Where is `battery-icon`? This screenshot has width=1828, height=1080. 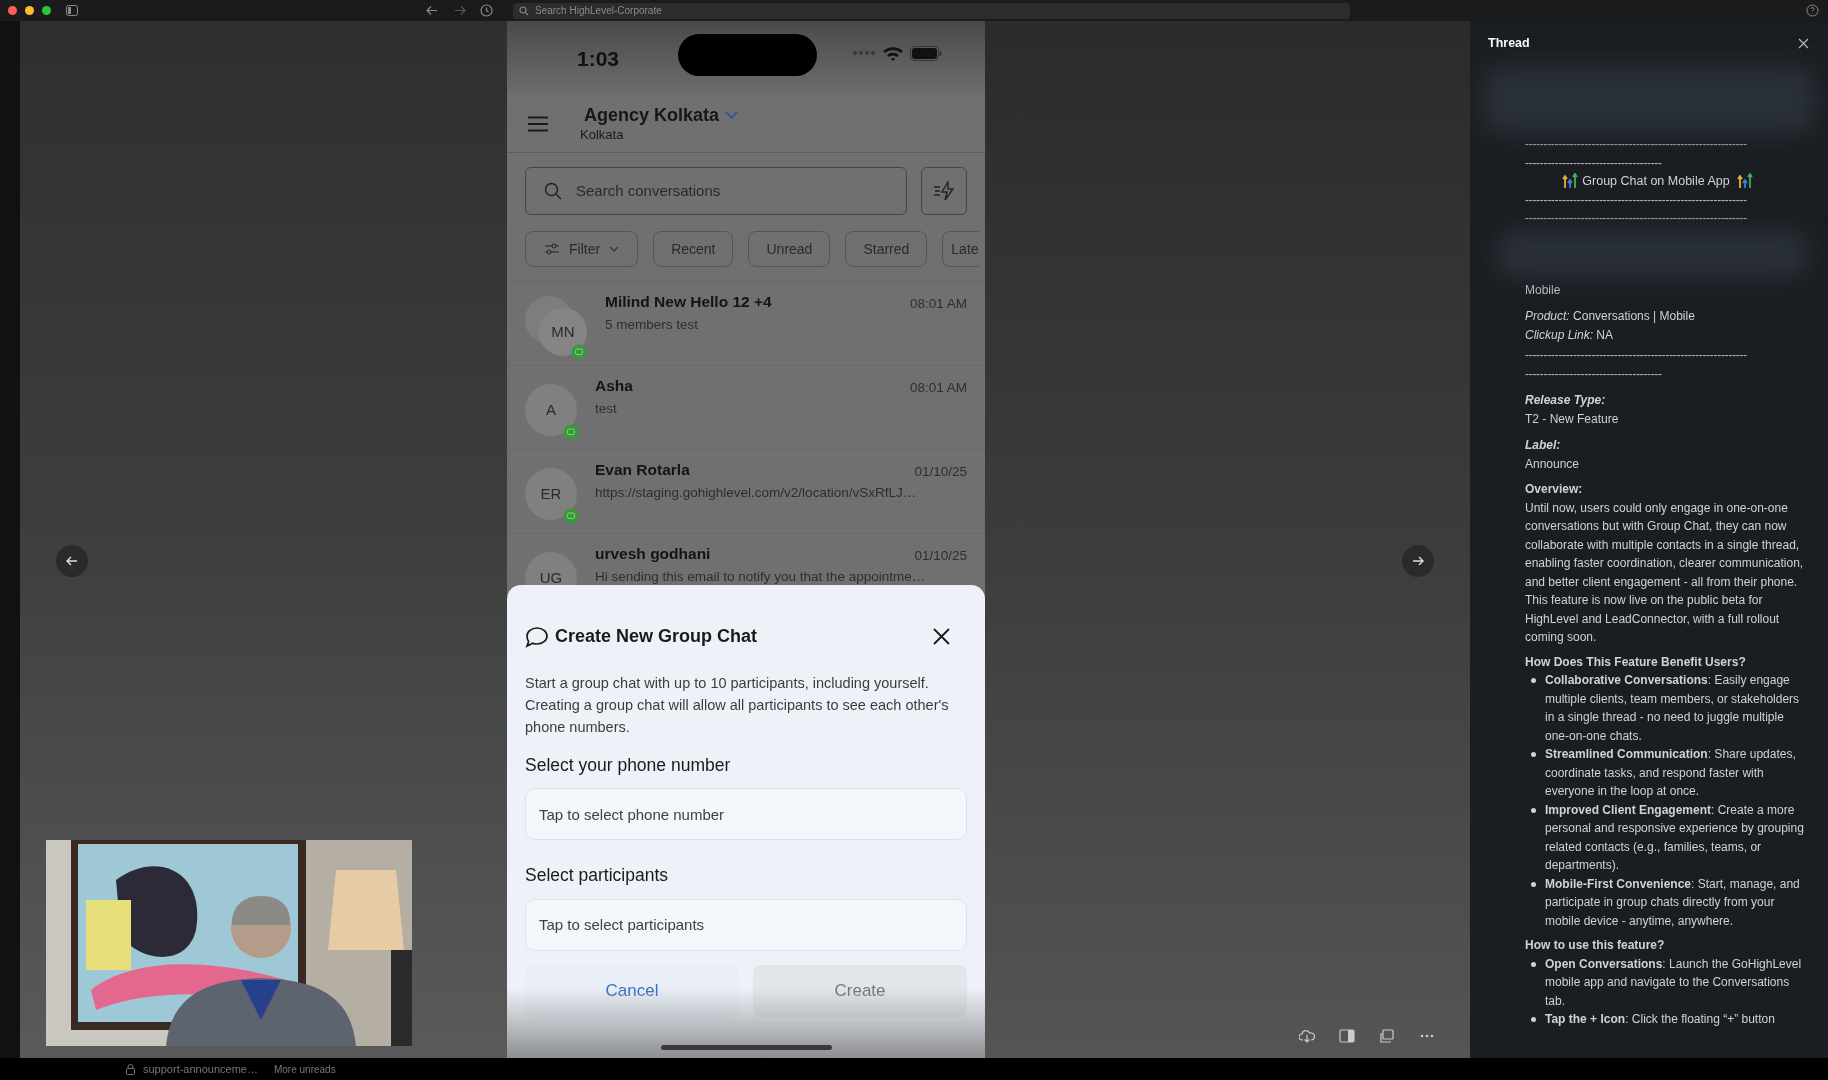 battery-icon is located at coordinates (926, 53).